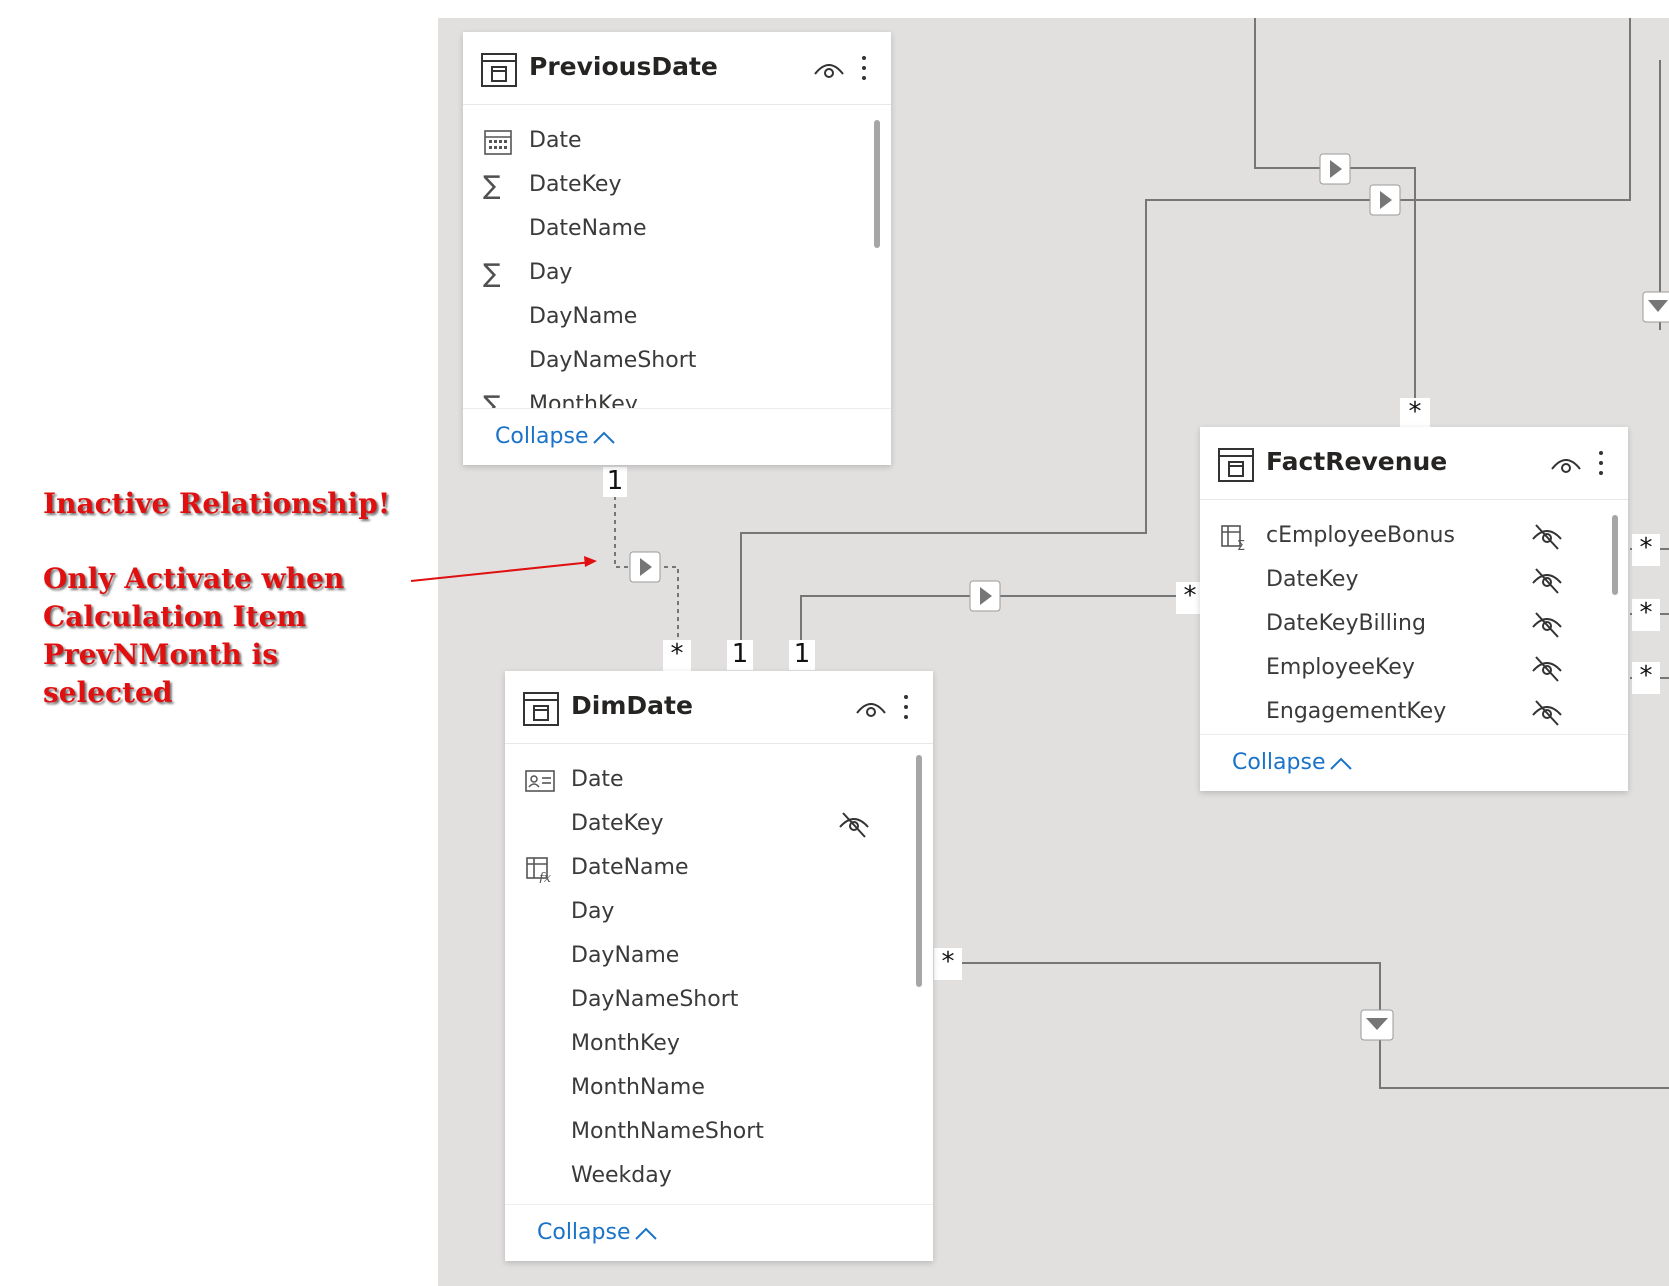 The image size is (1669, 1286). Describe the element at coordinates (948, 964) in the screenshot. I see `cardinality-many-dimdate-right: *` at that location.